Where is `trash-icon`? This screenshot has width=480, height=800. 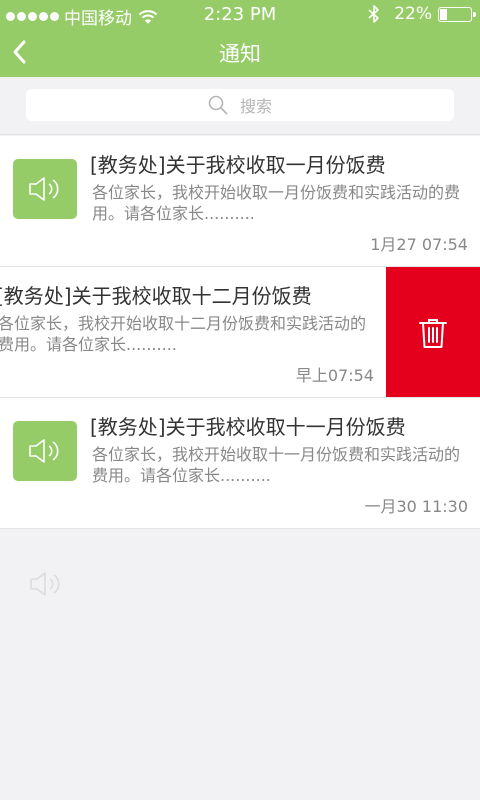
trash-icon is located at coordinates (433, 333).